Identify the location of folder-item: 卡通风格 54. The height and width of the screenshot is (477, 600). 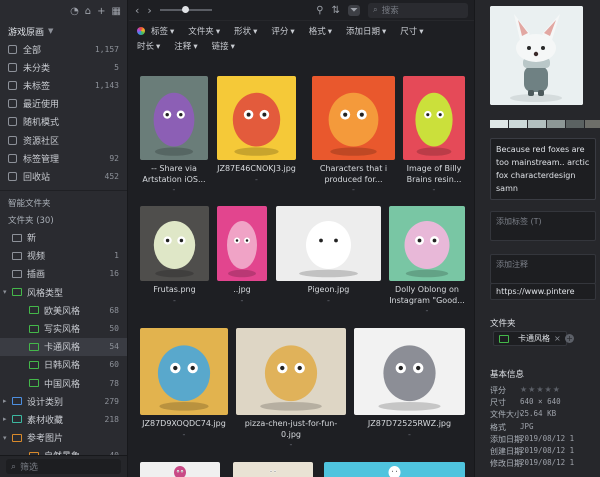
(63, 346).